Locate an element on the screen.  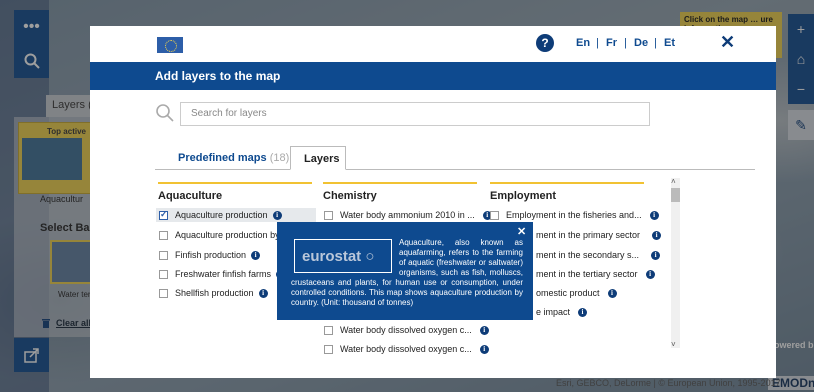
layer-label: Aquaculture production is located at coordinates (221, 215).